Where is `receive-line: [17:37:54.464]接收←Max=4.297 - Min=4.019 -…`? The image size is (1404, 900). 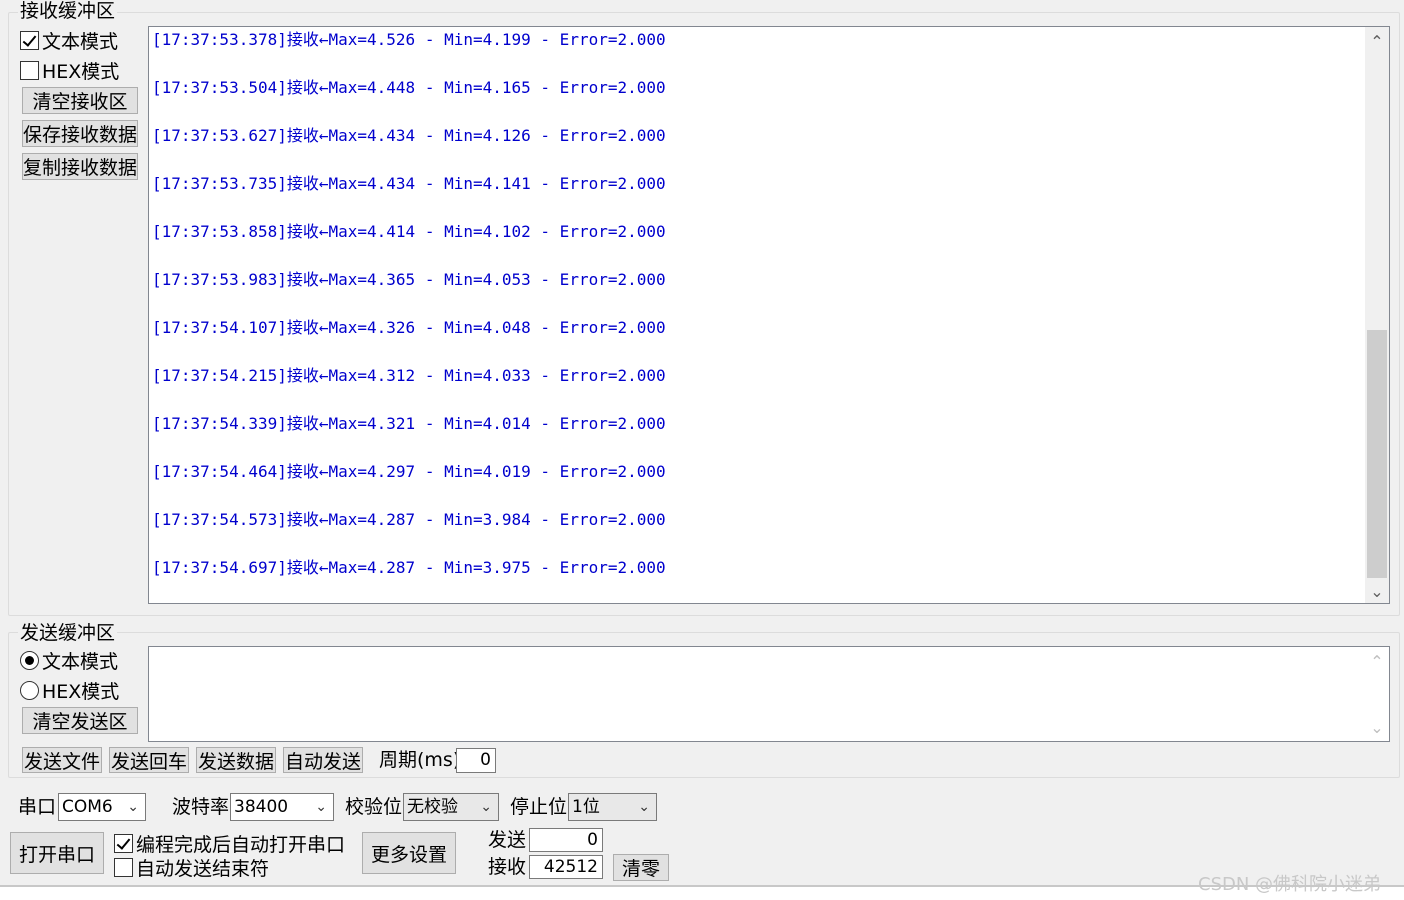 receive-line: [17:37:54.464]接收←Max=4.297 - Min=4.019 -… is located at coordinates (409, 471).